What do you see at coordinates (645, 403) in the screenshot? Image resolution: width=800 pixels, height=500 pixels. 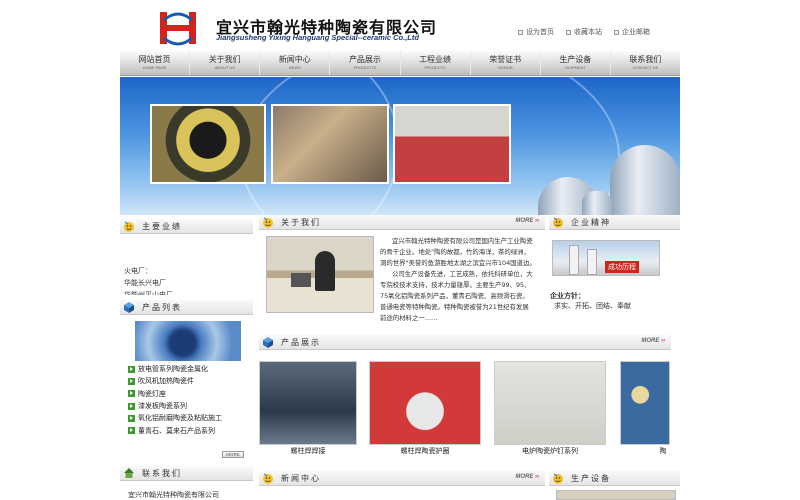 I see `product-card-partial` at bounding box center [645, 403].